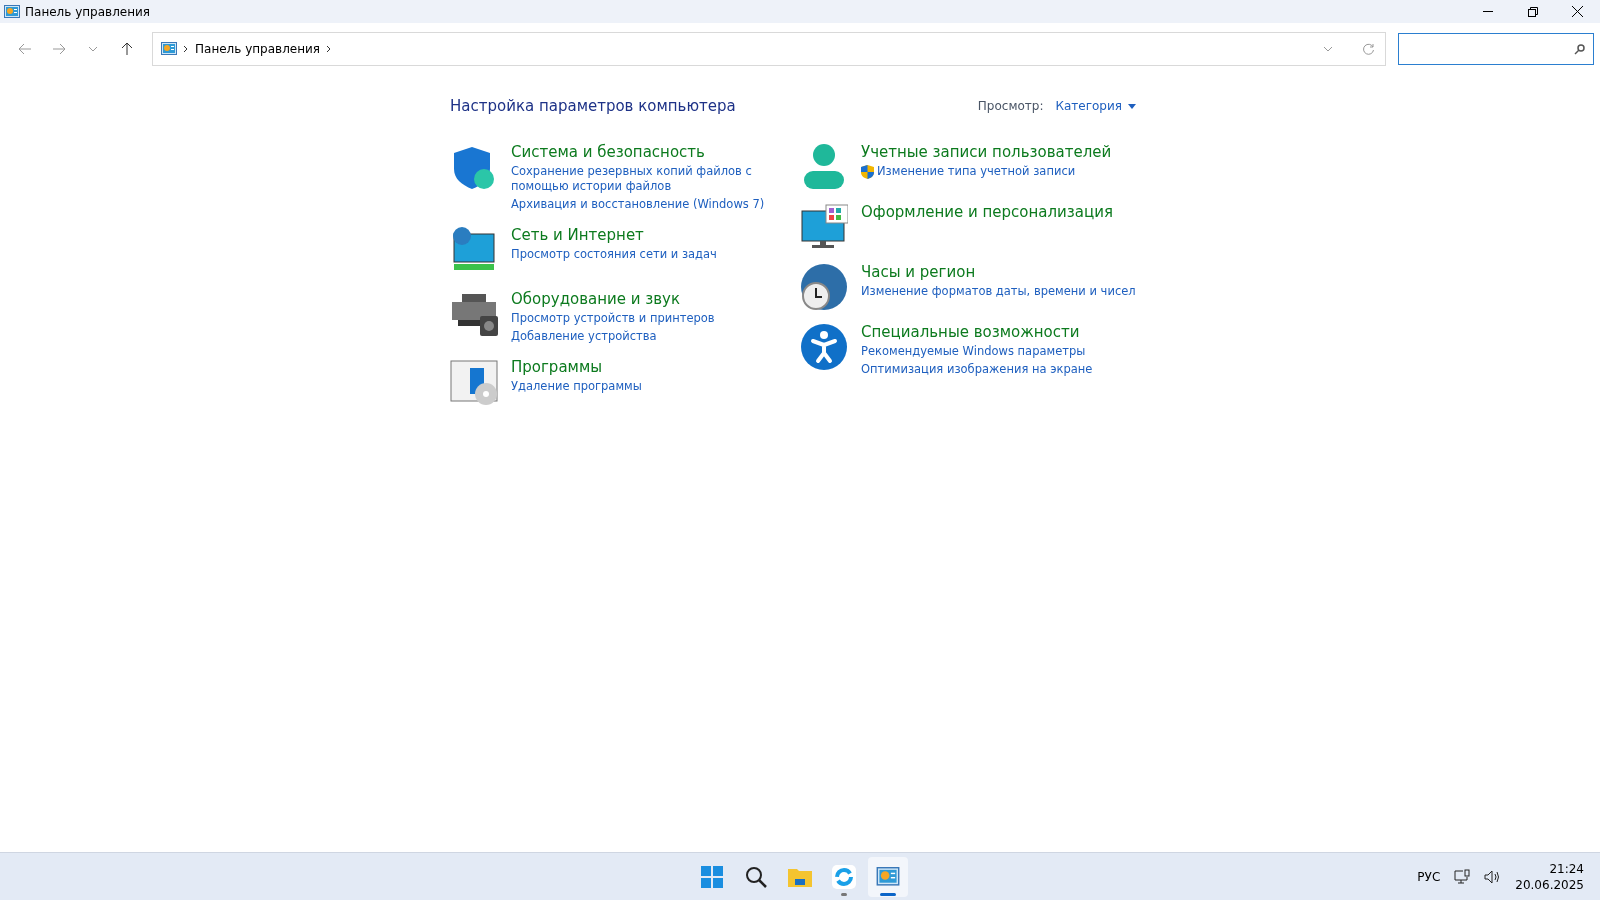 The width and height of the screenshot is (1600, 900). What do you see at coordinates (998, 291) in the screenshot?
I see `task-link: Изменение форматов даты, времени и чисел` at bounding box center [998, 291].